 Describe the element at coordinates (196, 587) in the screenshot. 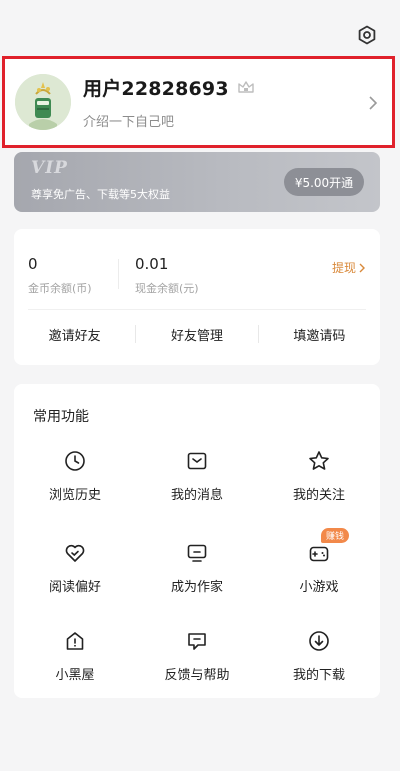

I see `func-label: 成为作家` at that location.